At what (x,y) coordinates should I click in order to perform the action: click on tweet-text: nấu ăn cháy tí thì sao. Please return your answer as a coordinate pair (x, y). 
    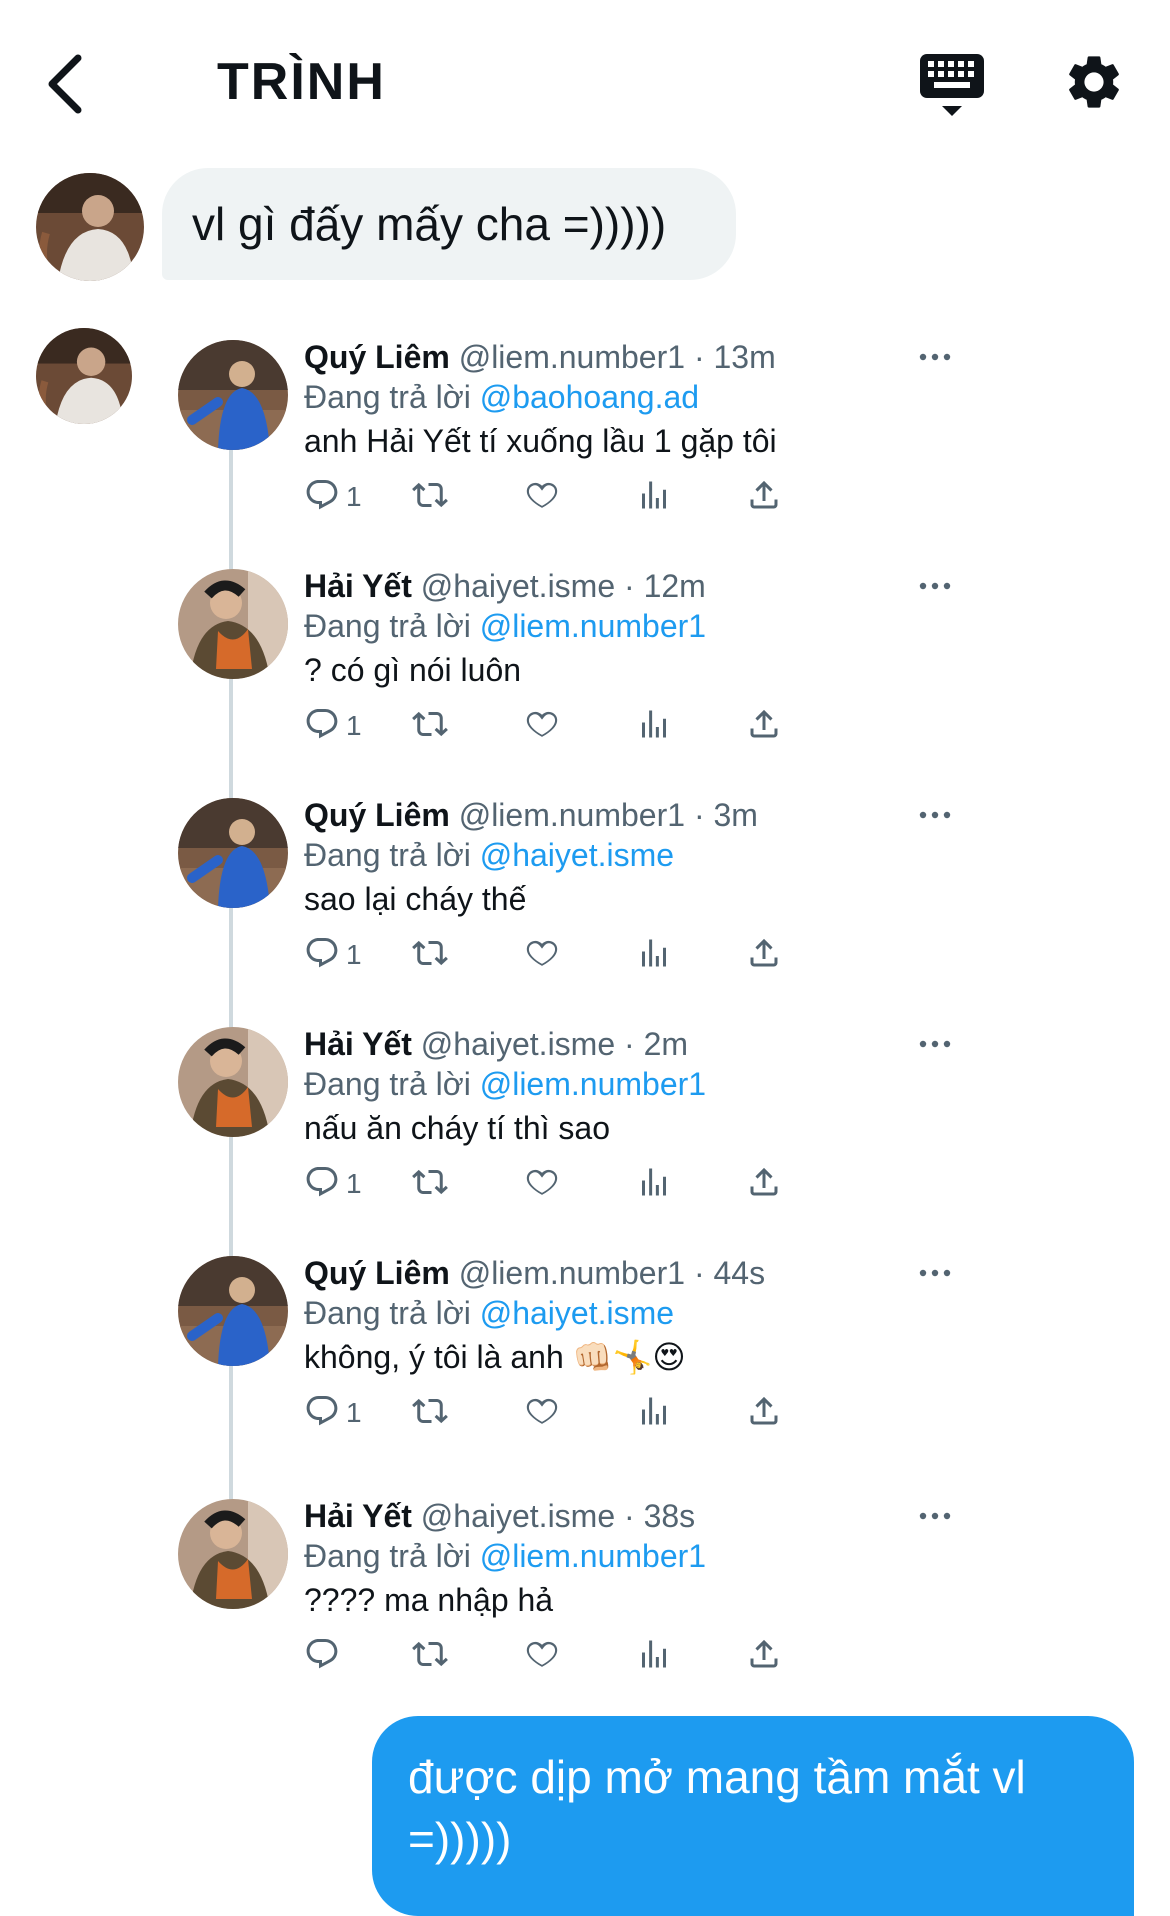
    Looking at the image, I should click on (457, 1128).